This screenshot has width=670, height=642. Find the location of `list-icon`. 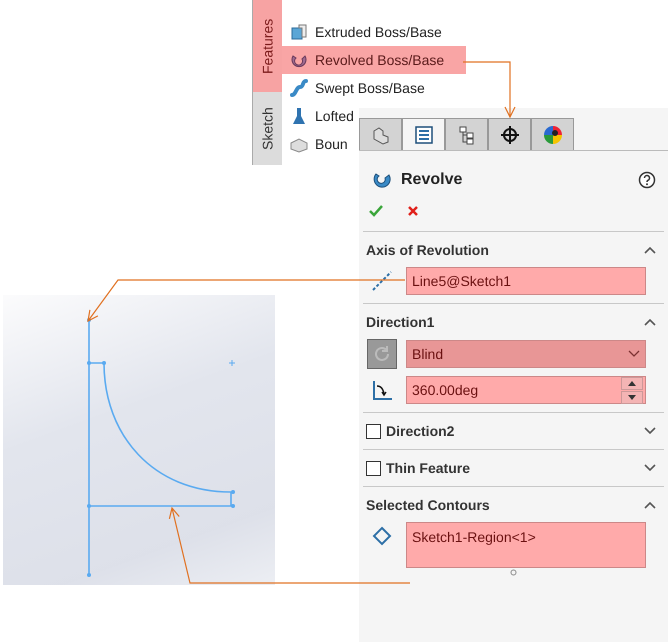

list-icon is located at coordinates (424, 134).